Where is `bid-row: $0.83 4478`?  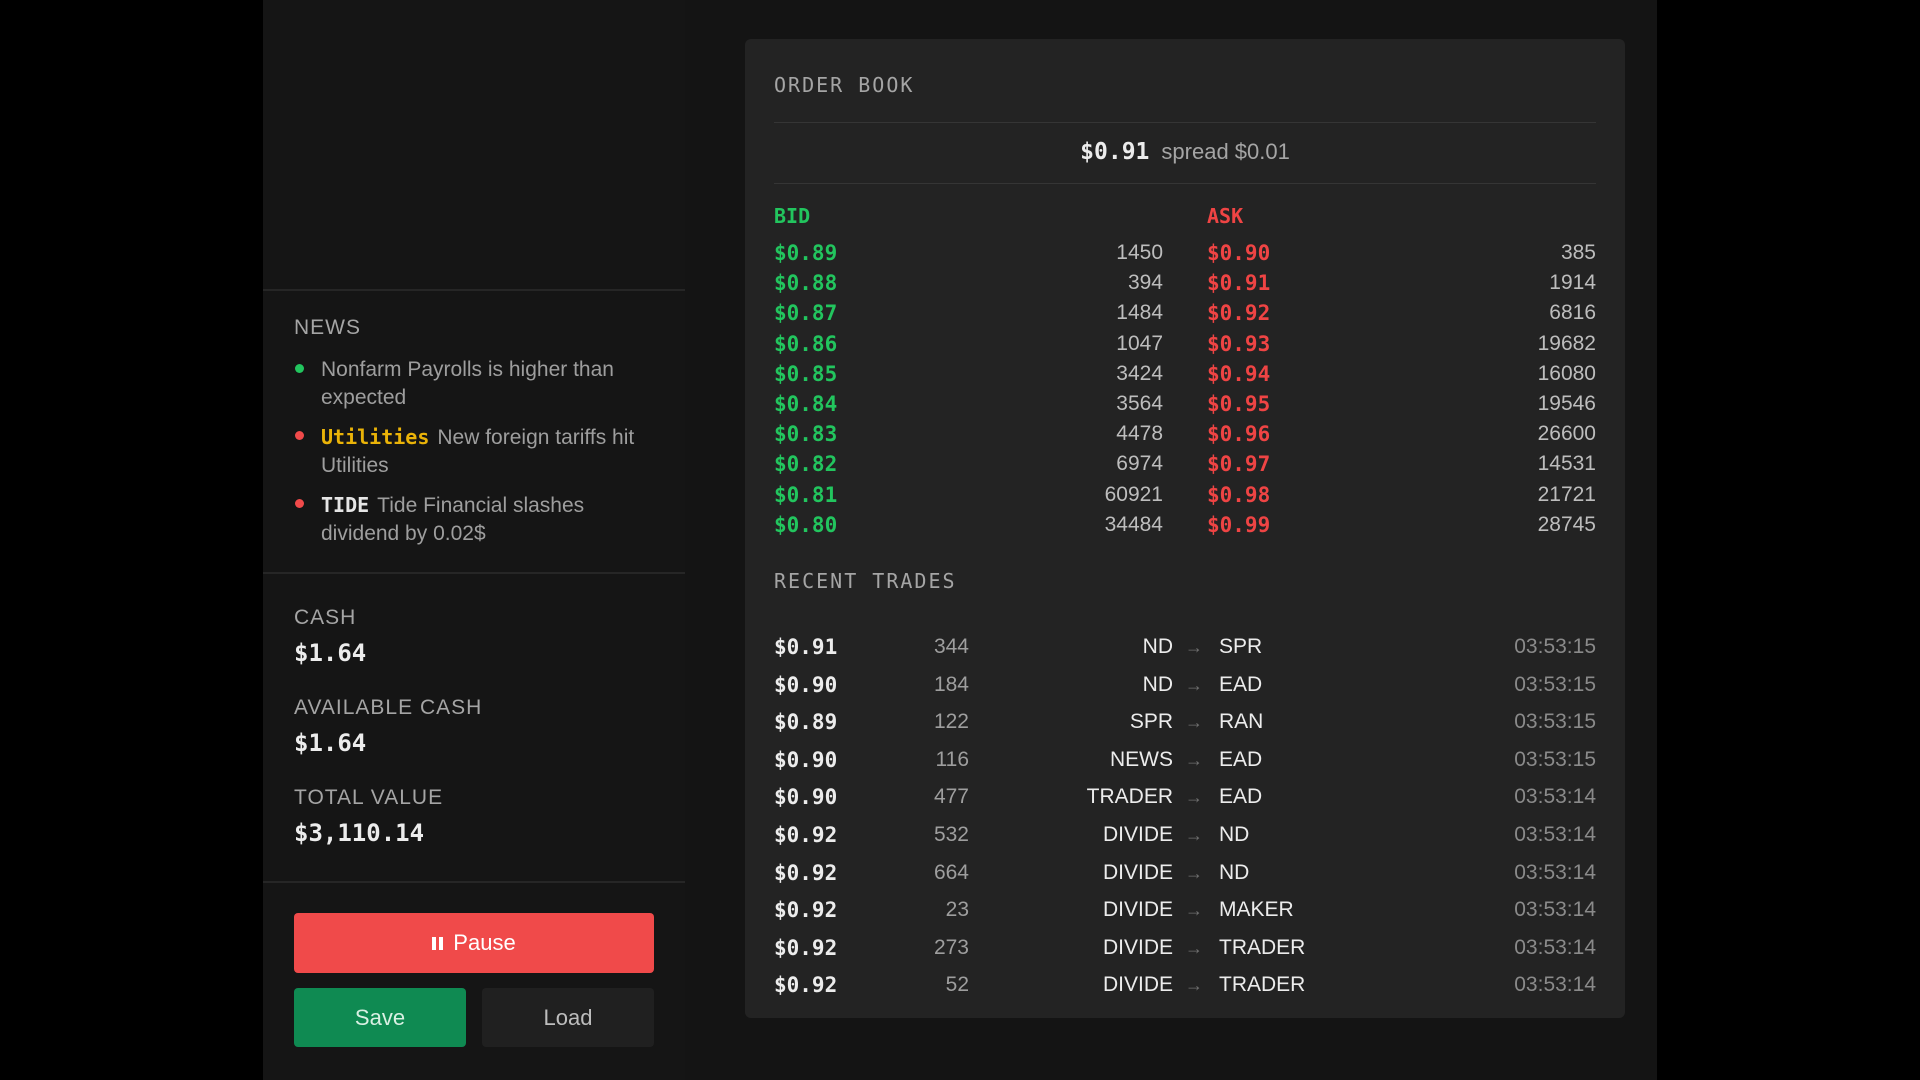
bid-row: $0.83 4478 is located at coordinates (968, 434).